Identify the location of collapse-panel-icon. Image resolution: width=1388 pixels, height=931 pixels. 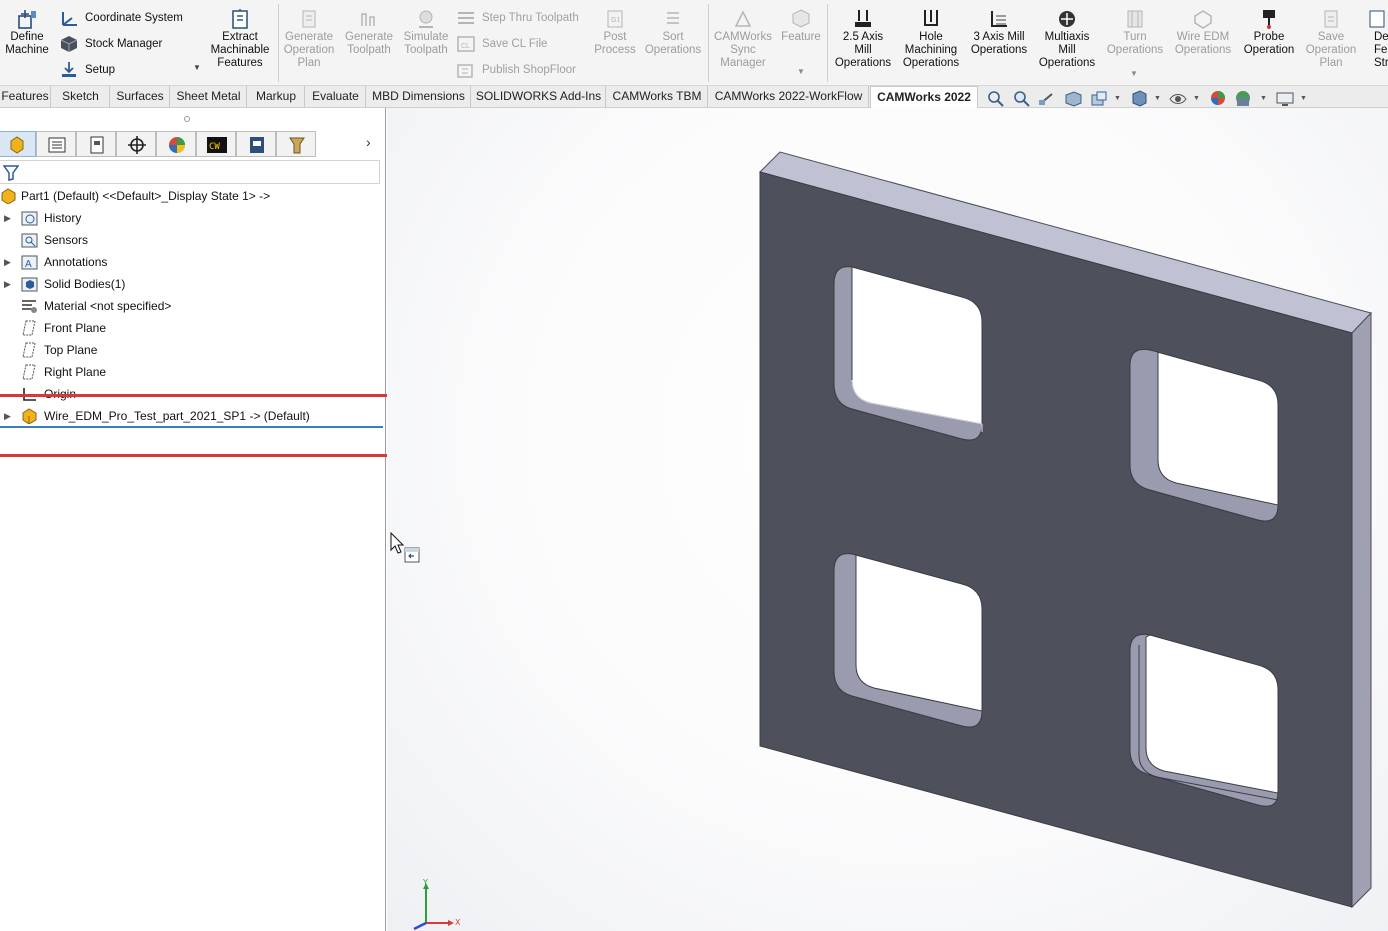
(412, 555).